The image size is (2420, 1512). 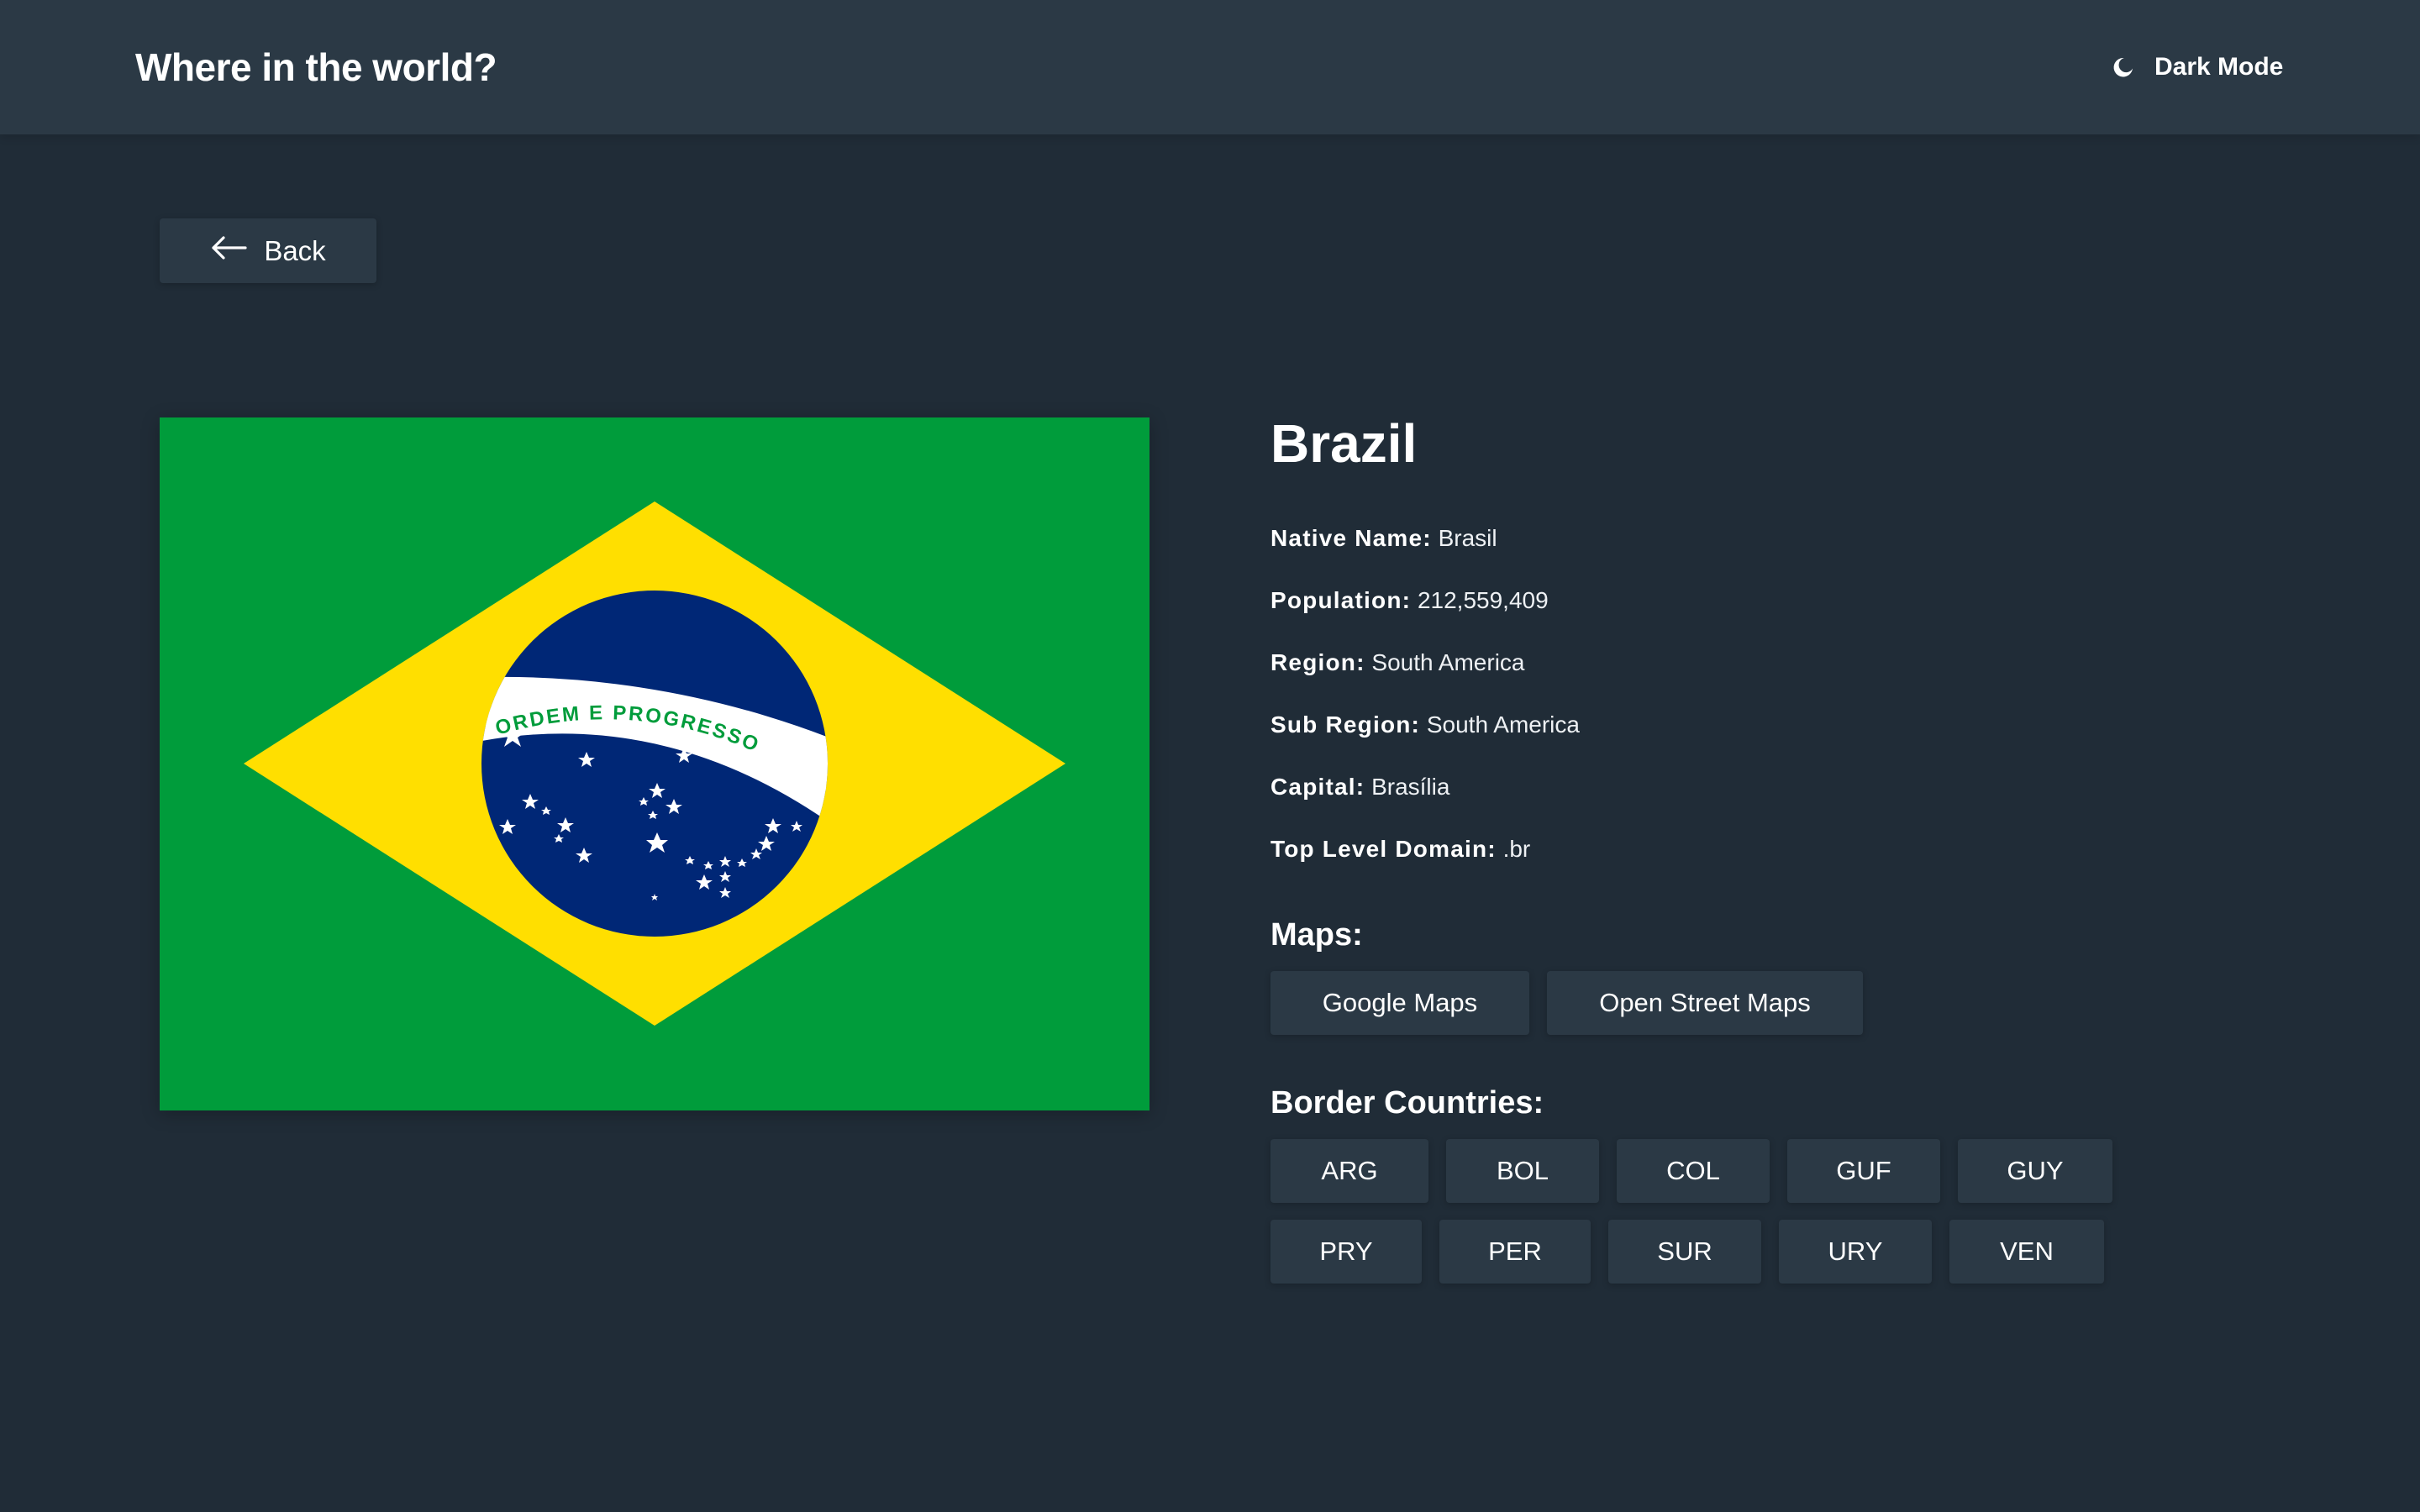 I want to click on field-value: Brasília, so click(x=1410, y=787).